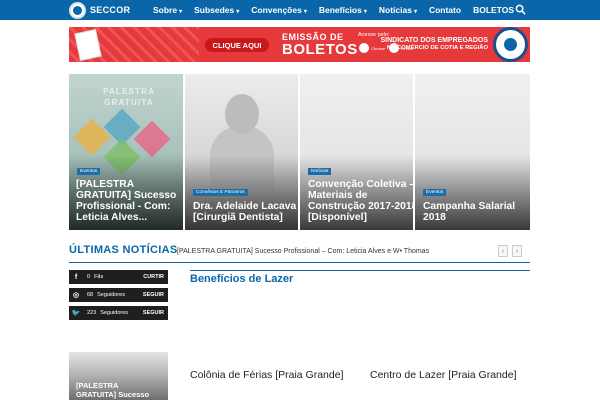 The image size is (600, 400). What do you see at coordinates (92, 313) in the screenshot?
I see `social-count: 223` at bounding box center [92, 313].